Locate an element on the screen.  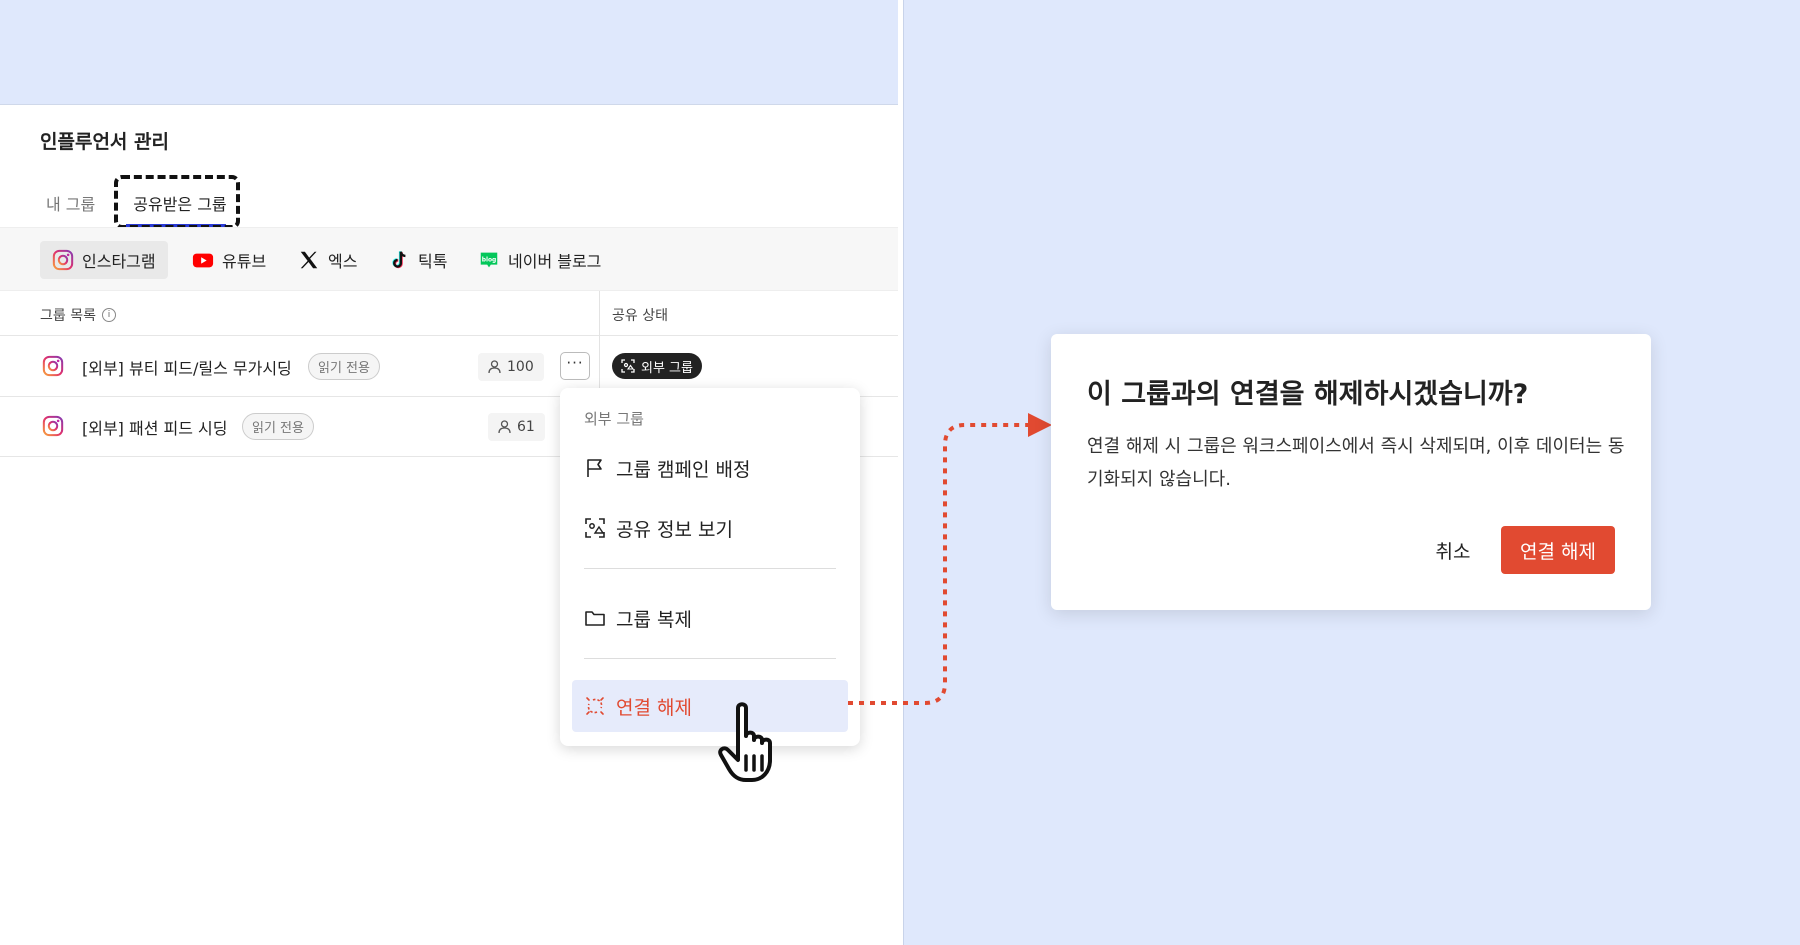
platform-label: 틱톡 is located at coordinates (433, 261).